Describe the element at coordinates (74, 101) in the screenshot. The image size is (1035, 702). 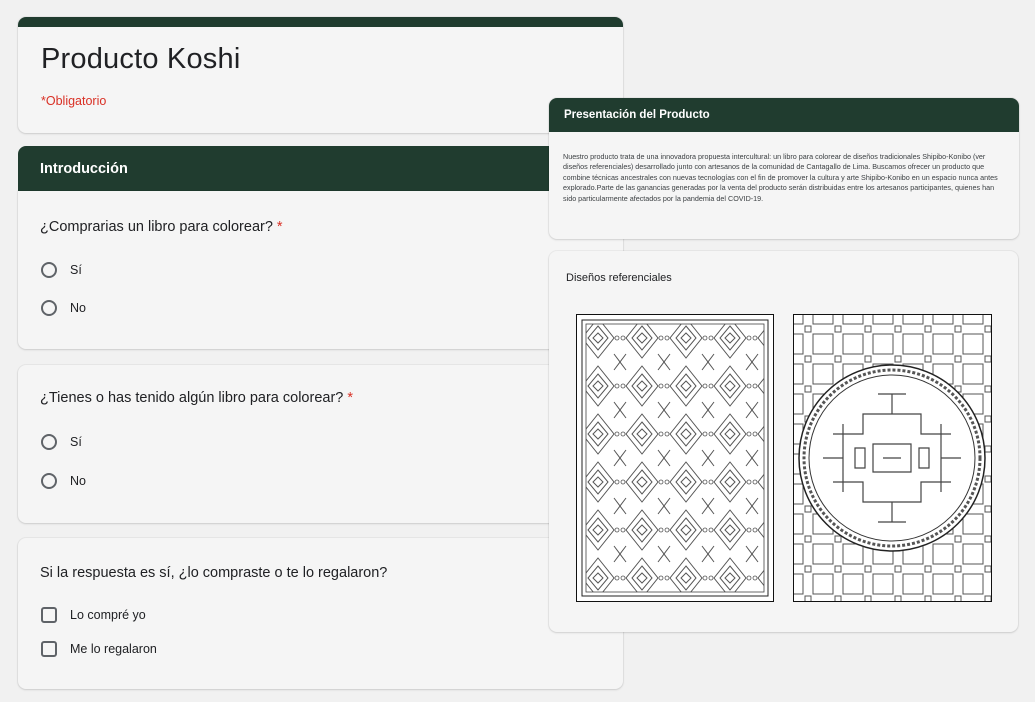
I see `required-note: *Obligatorio` at that location.